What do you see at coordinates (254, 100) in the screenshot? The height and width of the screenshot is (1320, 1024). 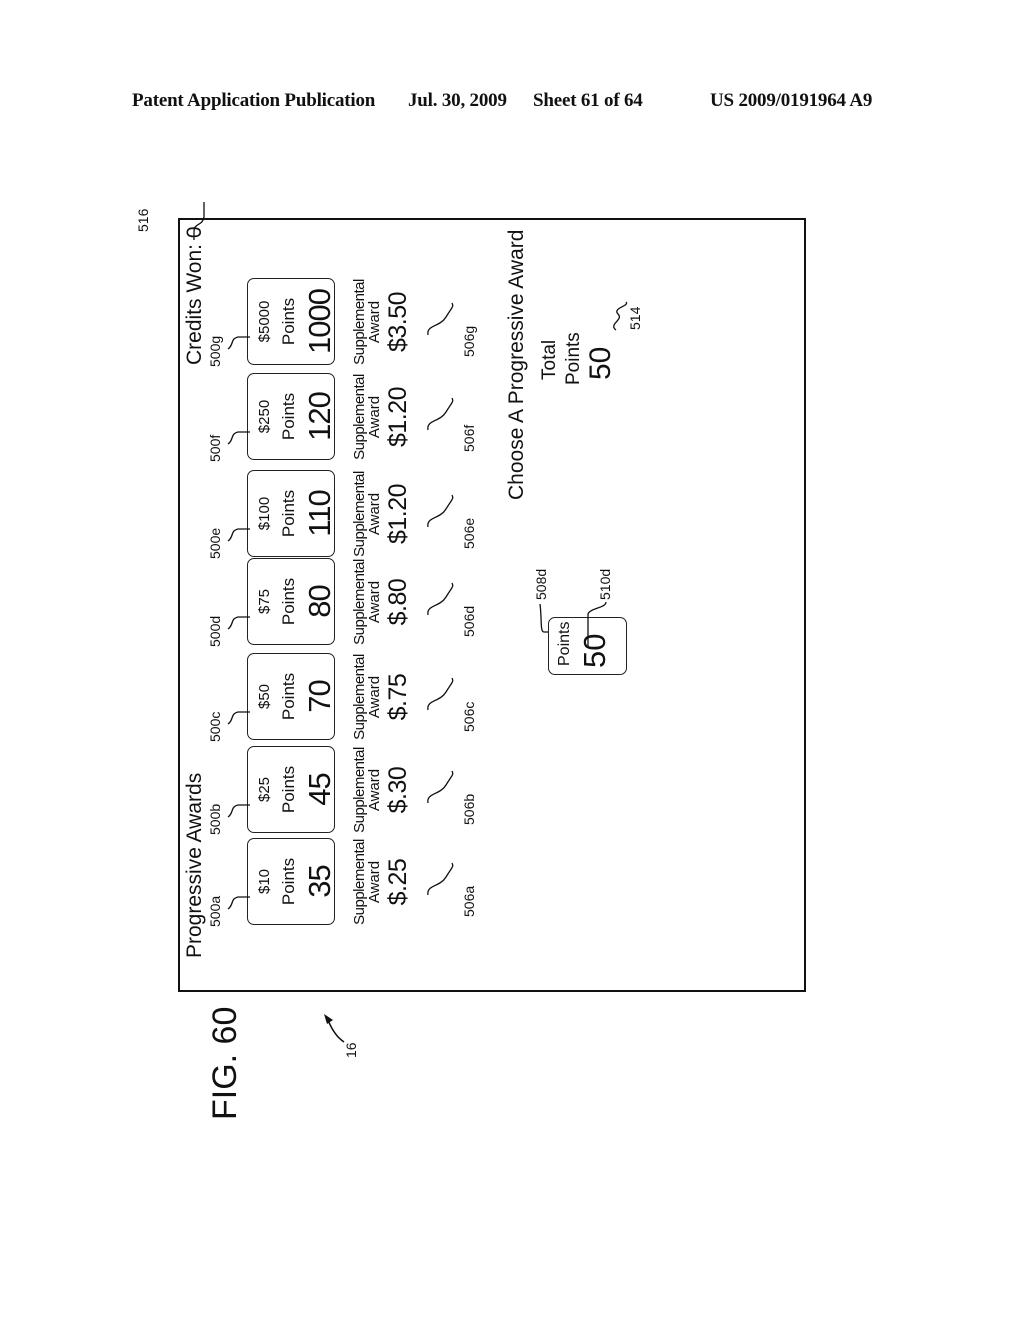 I see `header-publication: Patent Application Publication` at bounding box center [254, 100].